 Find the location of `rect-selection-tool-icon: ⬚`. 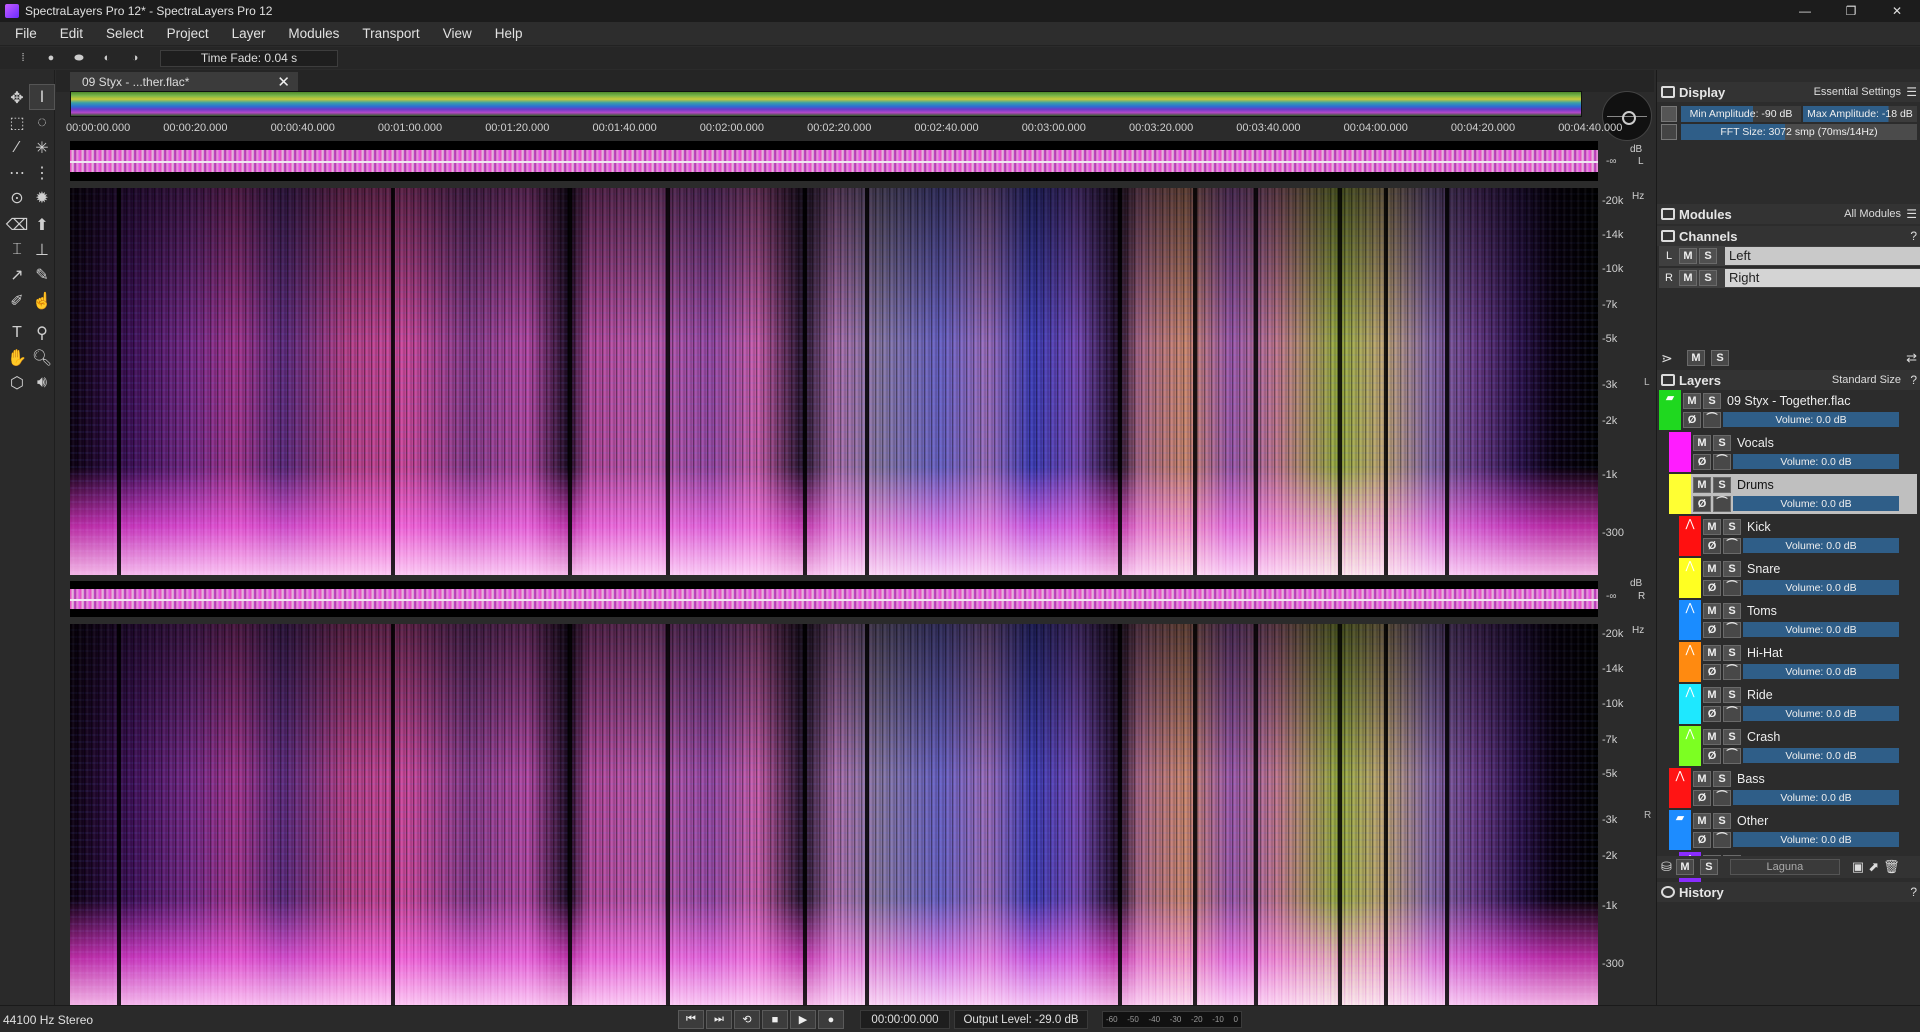

rect-selection-tool-icon: ⬚ is located at coordinates (17, 123).